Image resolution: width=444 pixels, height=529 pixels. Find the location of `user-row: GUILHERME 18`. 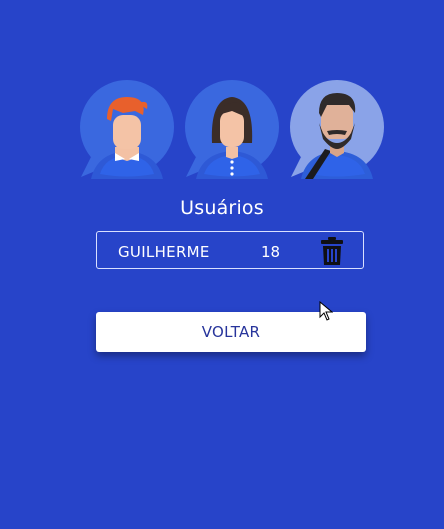

user-row: GUILHERME 18 is located at coordinates (230, 250).